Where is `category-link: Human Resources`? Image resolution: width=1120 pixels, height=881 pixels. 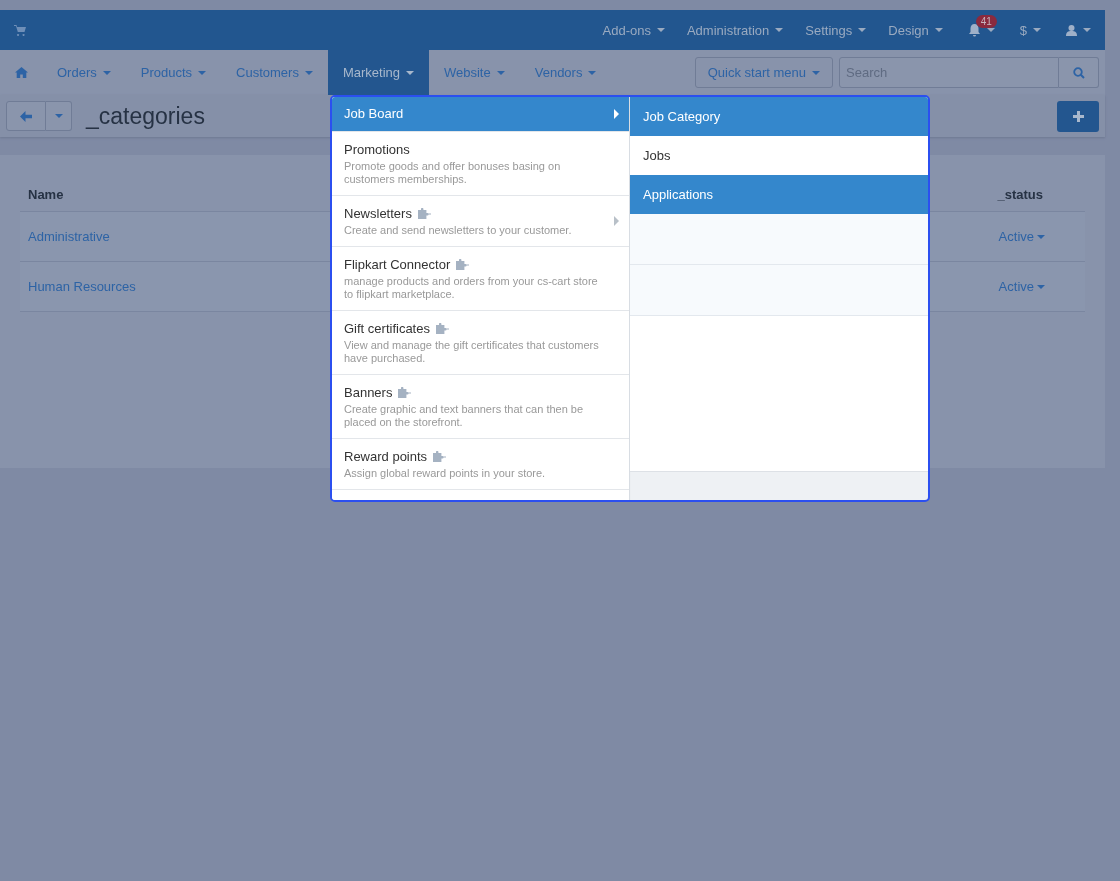 category-link: Human Resources is located at coordinates (82, 286).